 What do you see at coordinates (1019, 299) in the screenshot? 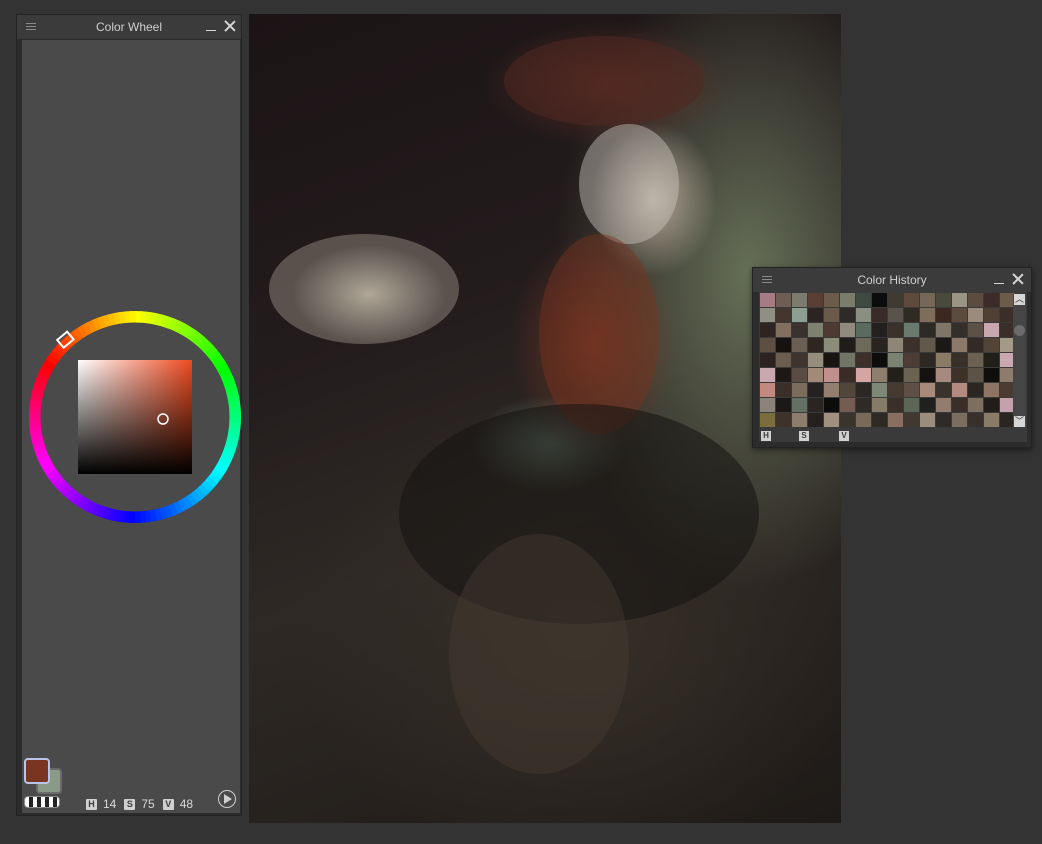
I see `scroll-up-icon: ︿` at bounding box center [1019, 299].